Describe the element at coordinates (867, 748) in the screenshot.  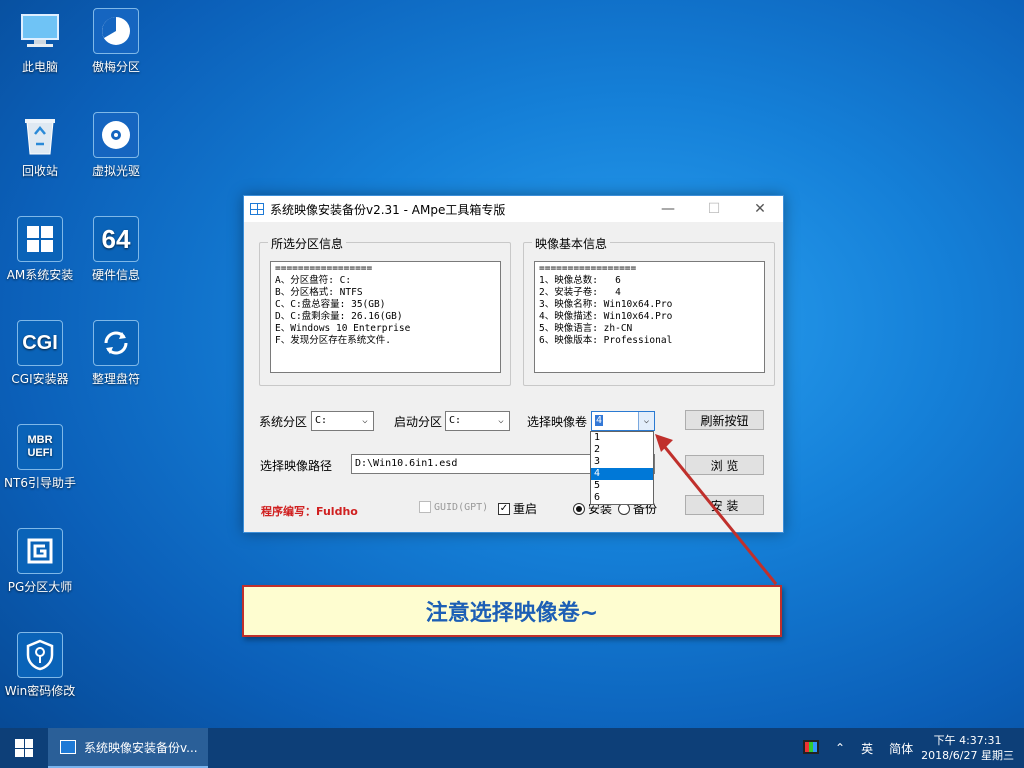
I see `ime-indicator: 英` at that location.